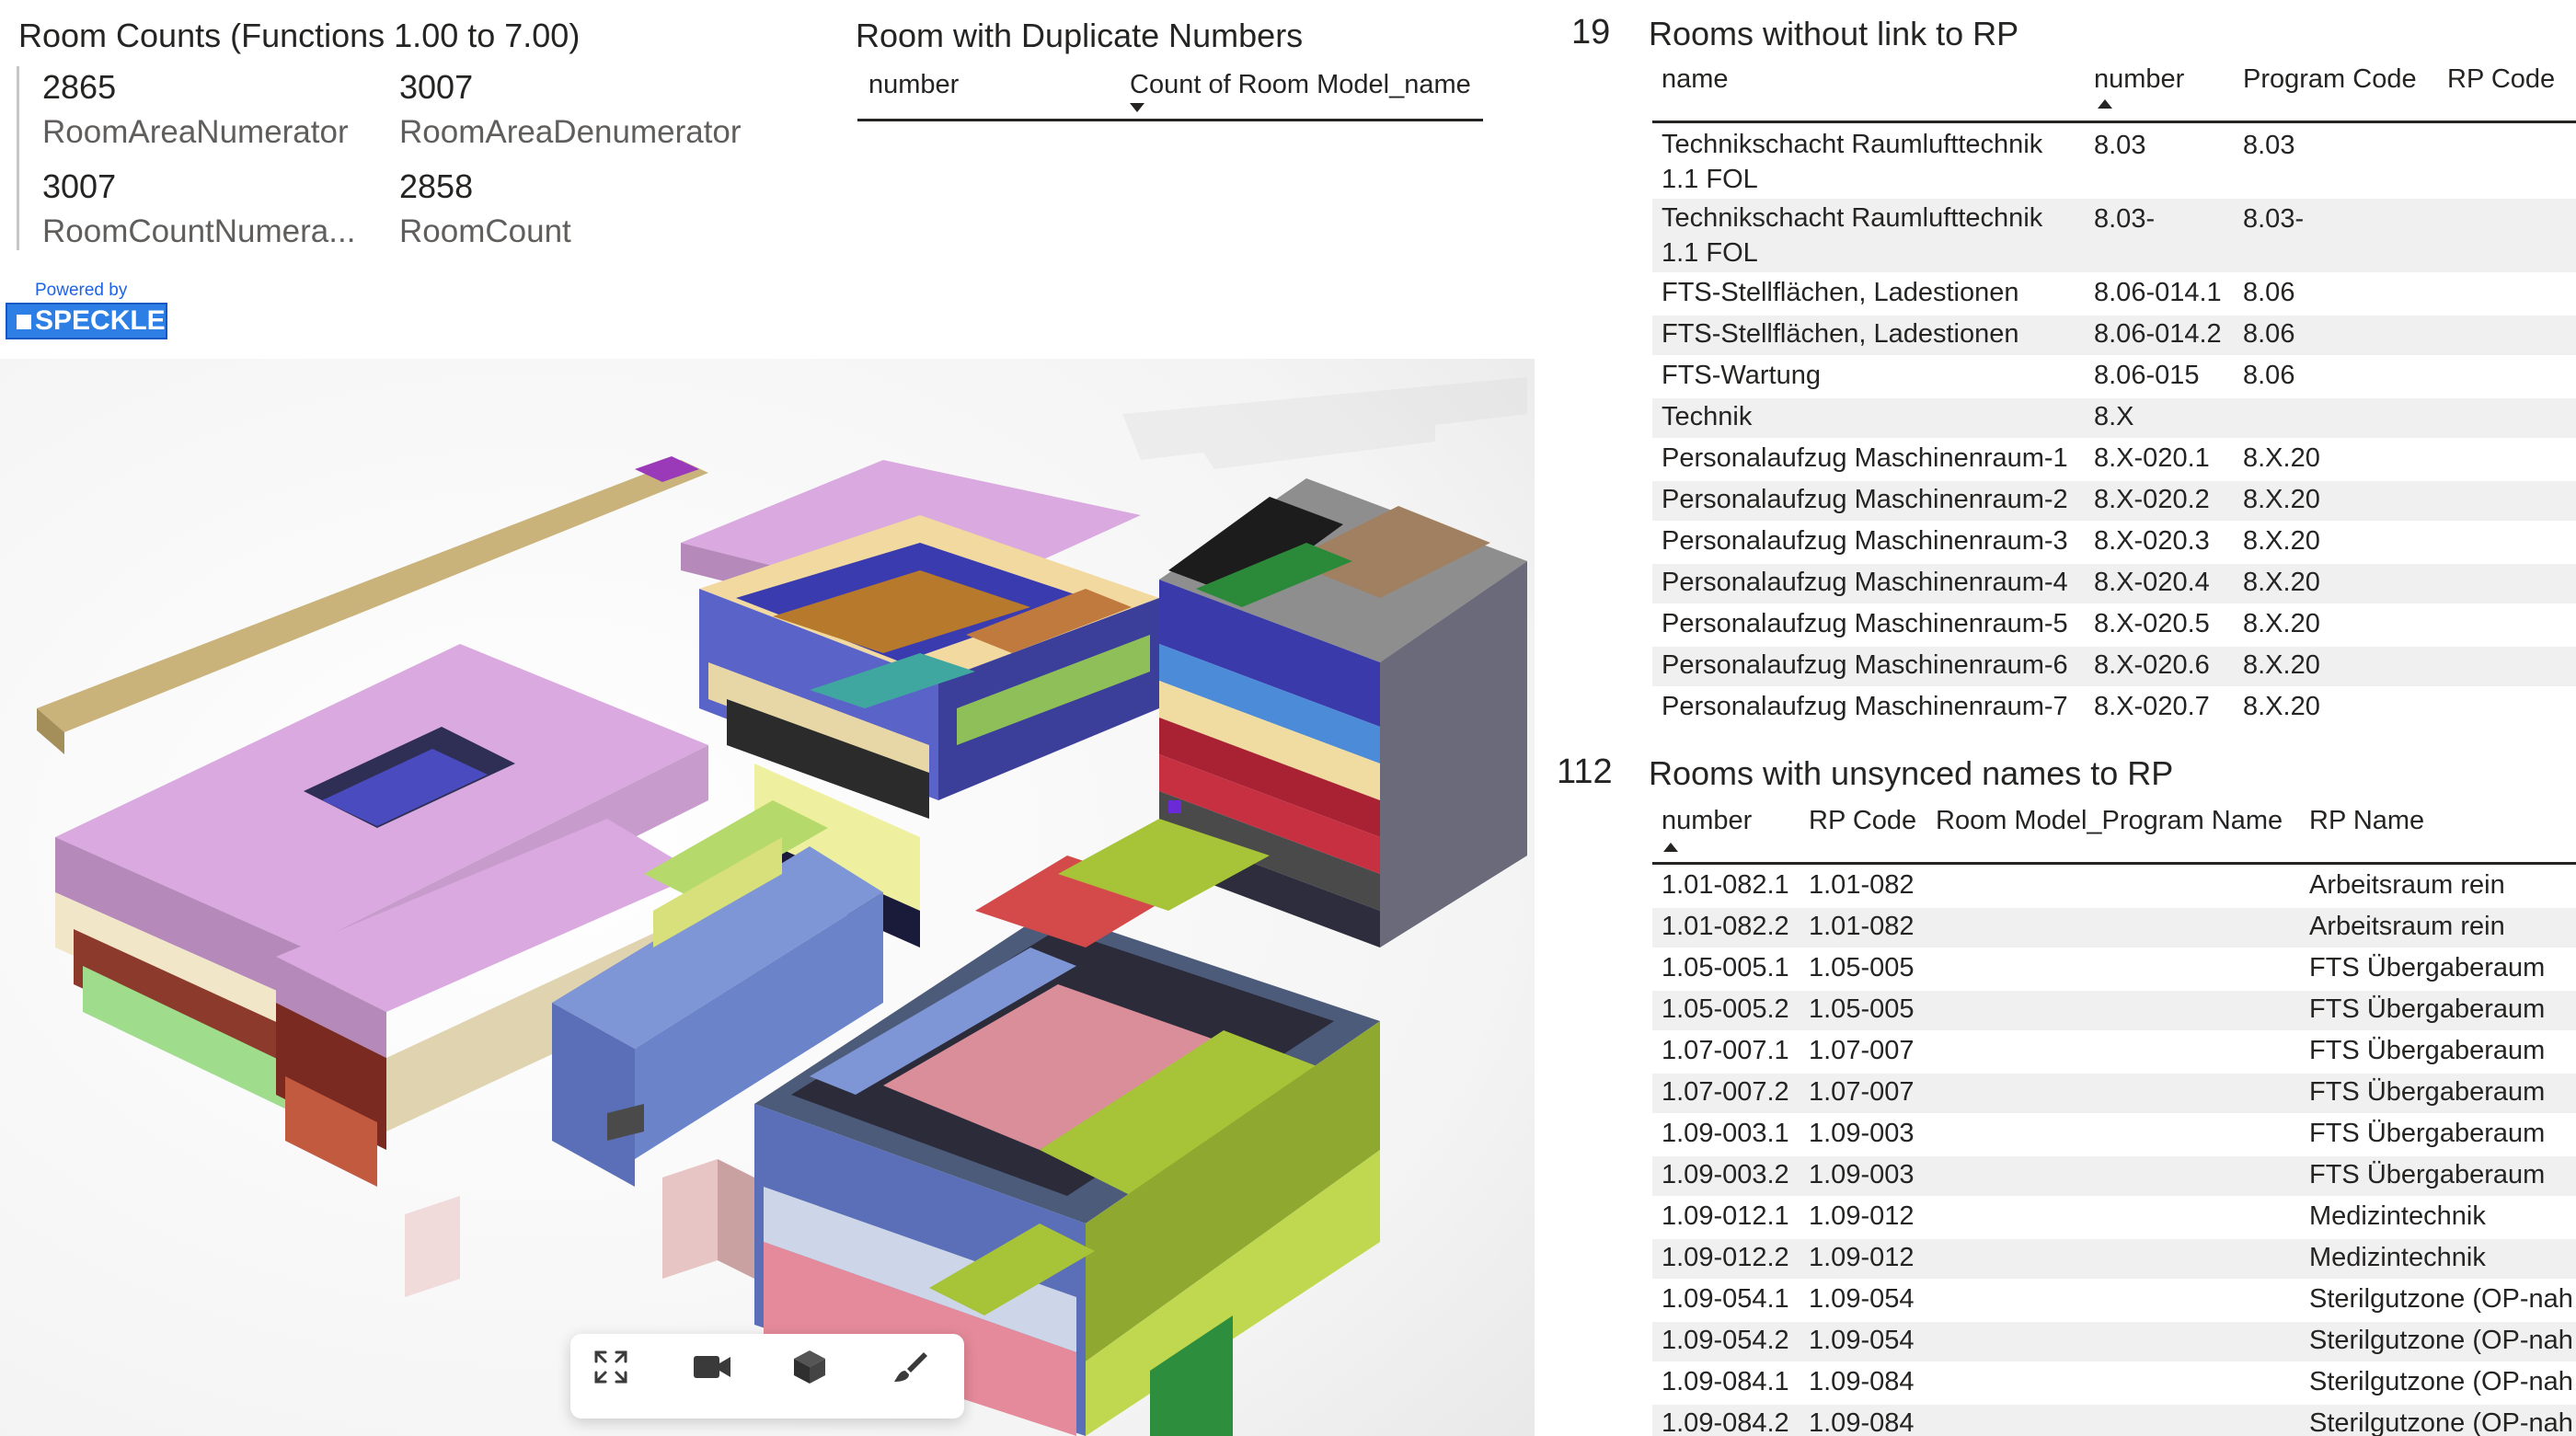 This screenshot has height=1436, width=2576. I want to click on cell-rp-code: 1.09-003, so click(1862, 1174).